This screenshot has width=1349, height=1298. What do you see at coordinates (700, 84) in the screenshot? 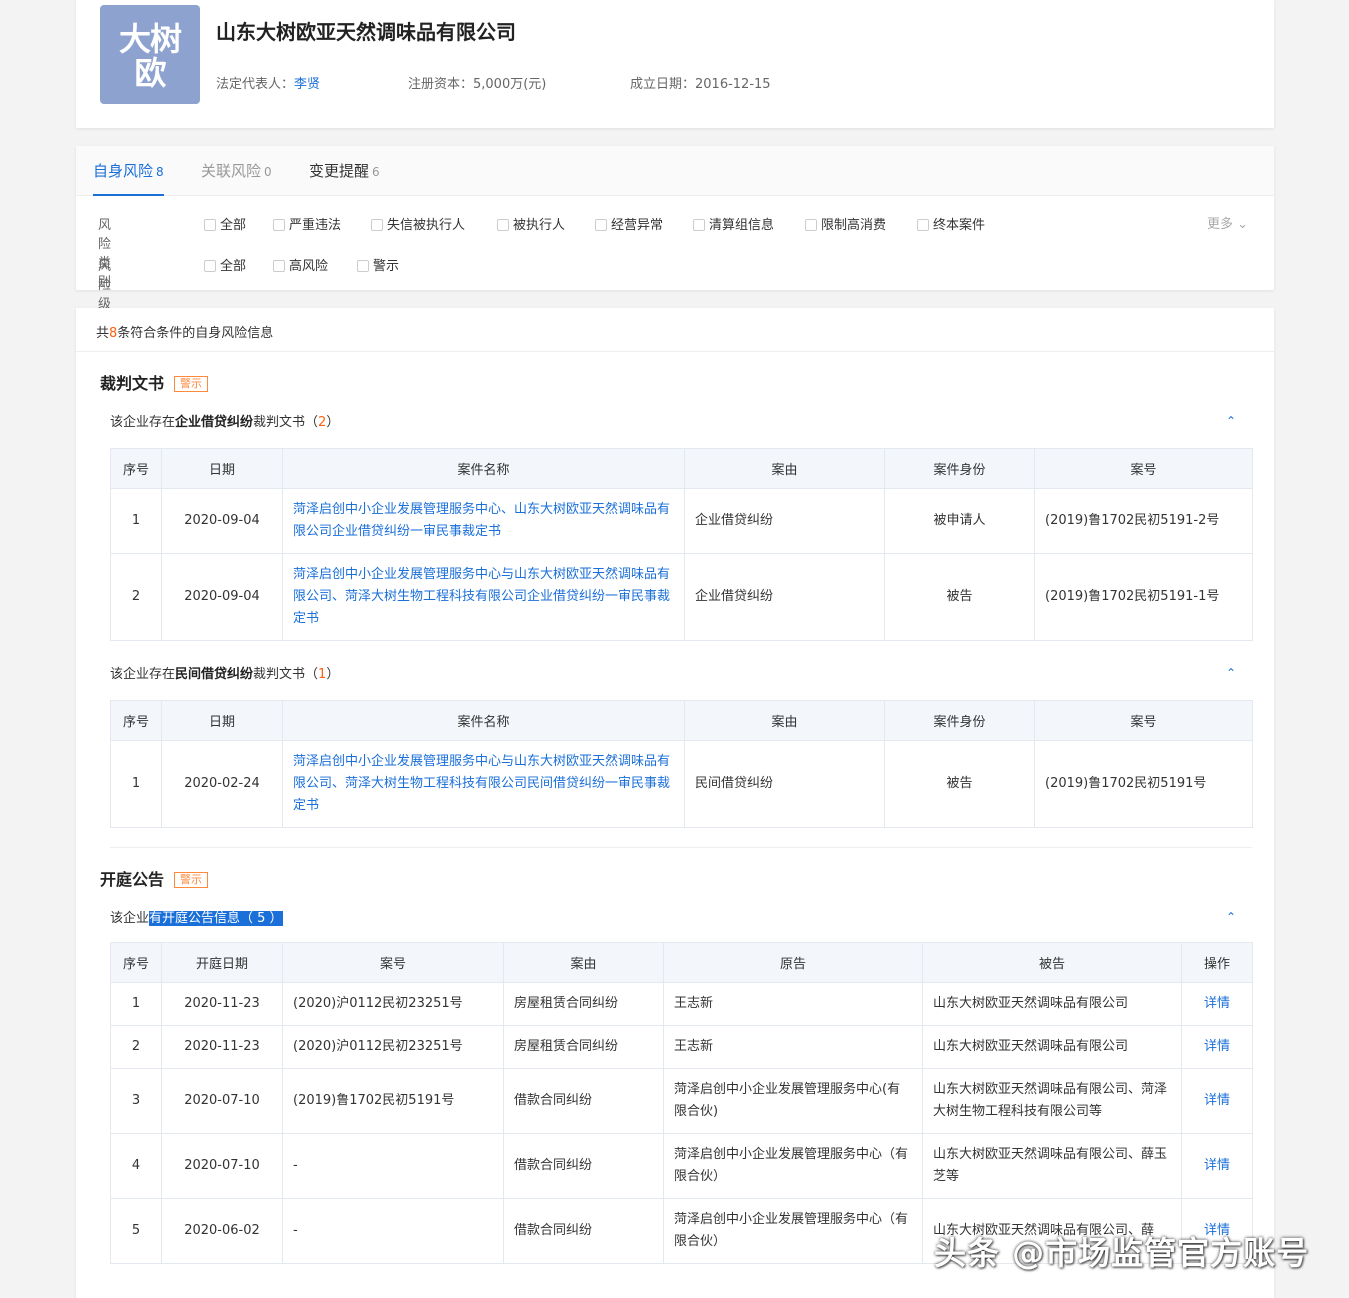
I see `founded-date: 成立日期：2016-12-15` at bounding box center [700, 84].